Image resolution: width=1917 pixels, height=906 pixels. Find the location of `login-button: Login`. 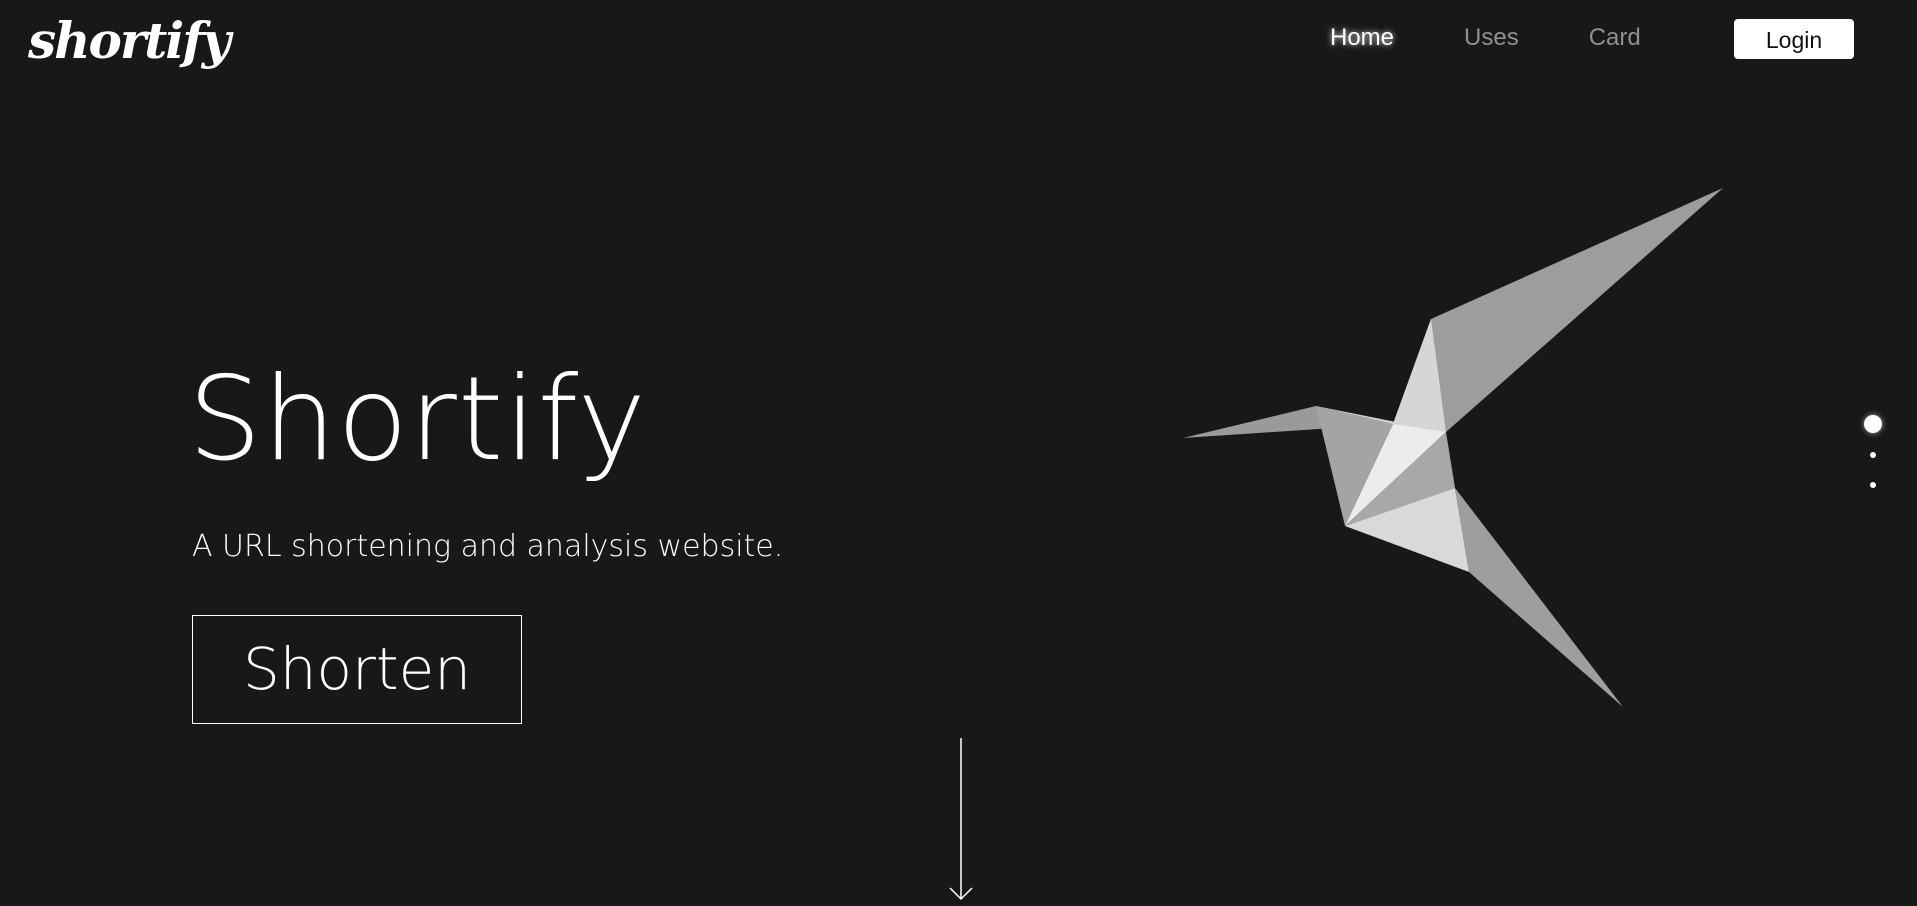

login-button: Login is located at coordinates (1794, 39).